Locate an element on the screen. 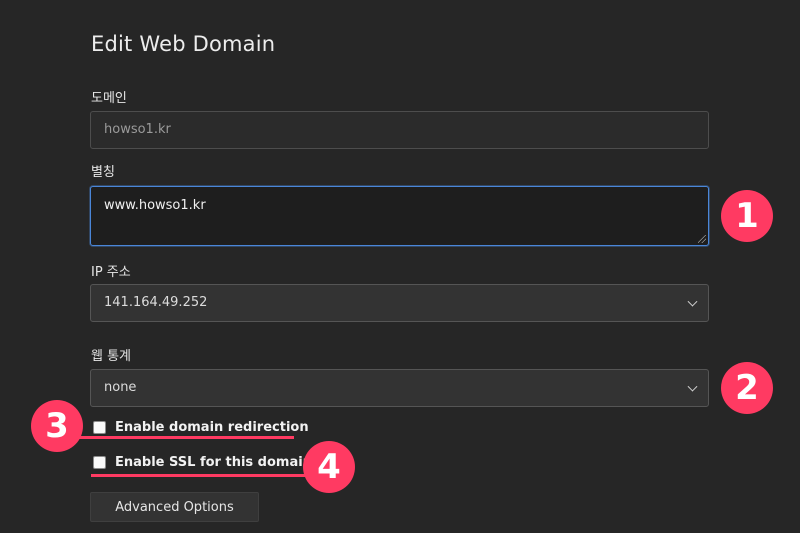 The width and height of the screenshot is (800, 533). stats-label: 웹 통계 is located at coordinates (111, 356).